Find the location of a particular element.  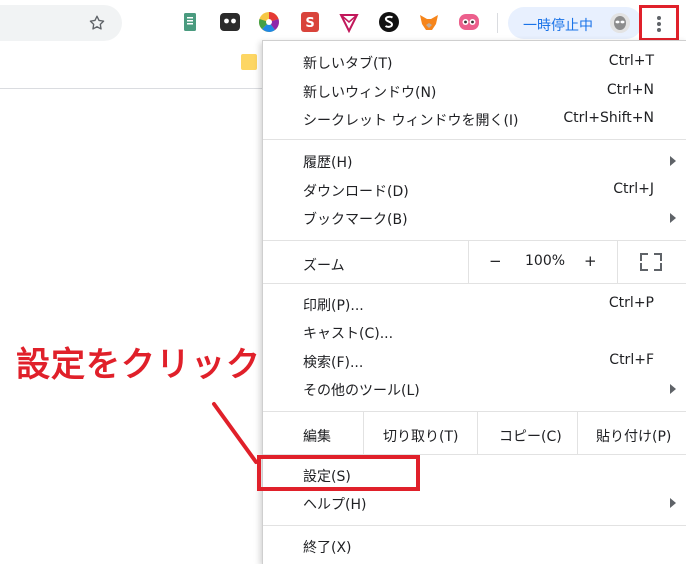

callout-text: 設定をクリック is located at coordinates (138, 365).